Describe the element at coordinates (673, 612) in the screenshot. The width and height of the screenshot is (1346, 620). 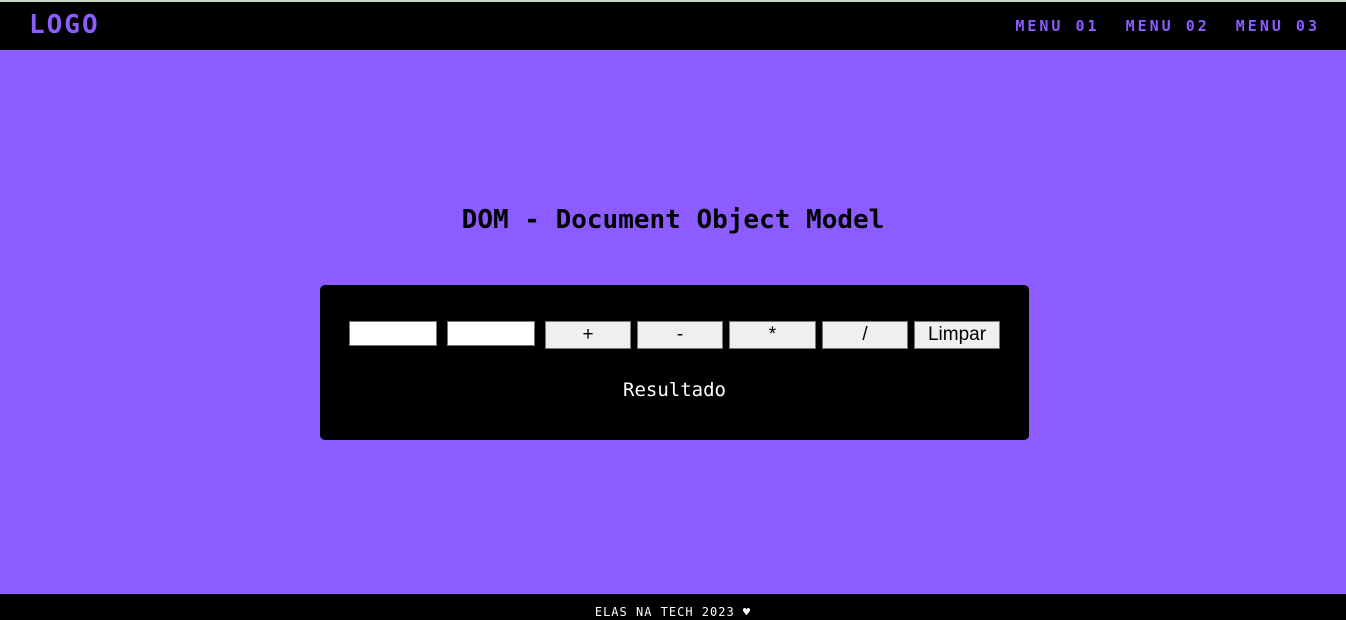
I see `footer-text: ELAS NA TECH 2023 ♥` at that location.